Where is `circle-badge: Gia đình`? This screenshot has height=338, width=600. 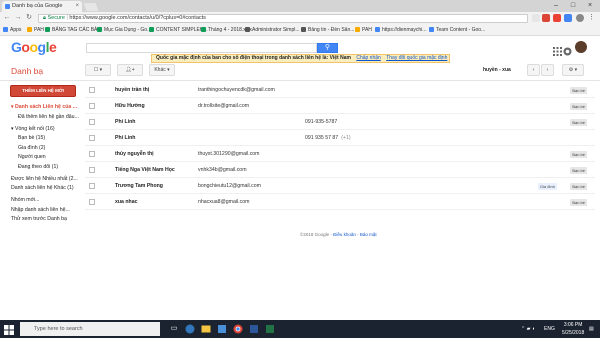
circle-badge: Gia đình is located at coordinates (547, 186).